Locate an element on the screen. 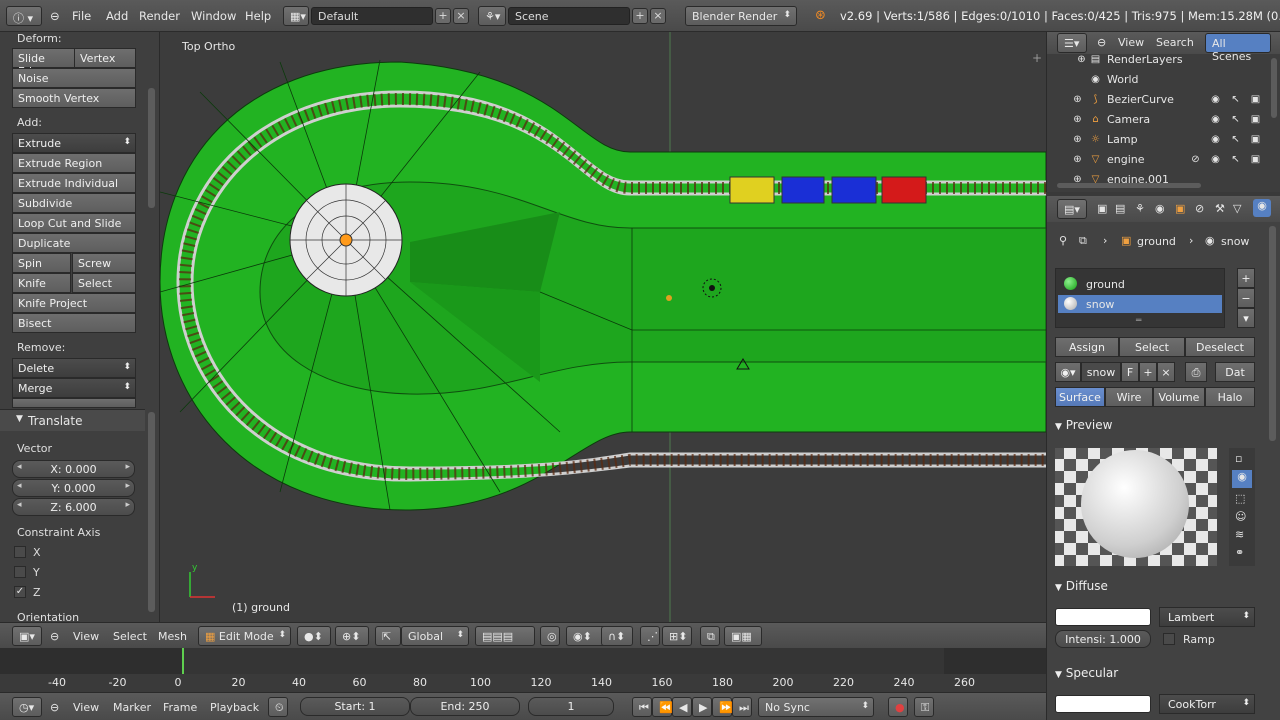 Image resolution: width=1280 pixels, height=720 pixels. sync-dropdown: No Sync ⬍ is located at coordinates (816, 707).